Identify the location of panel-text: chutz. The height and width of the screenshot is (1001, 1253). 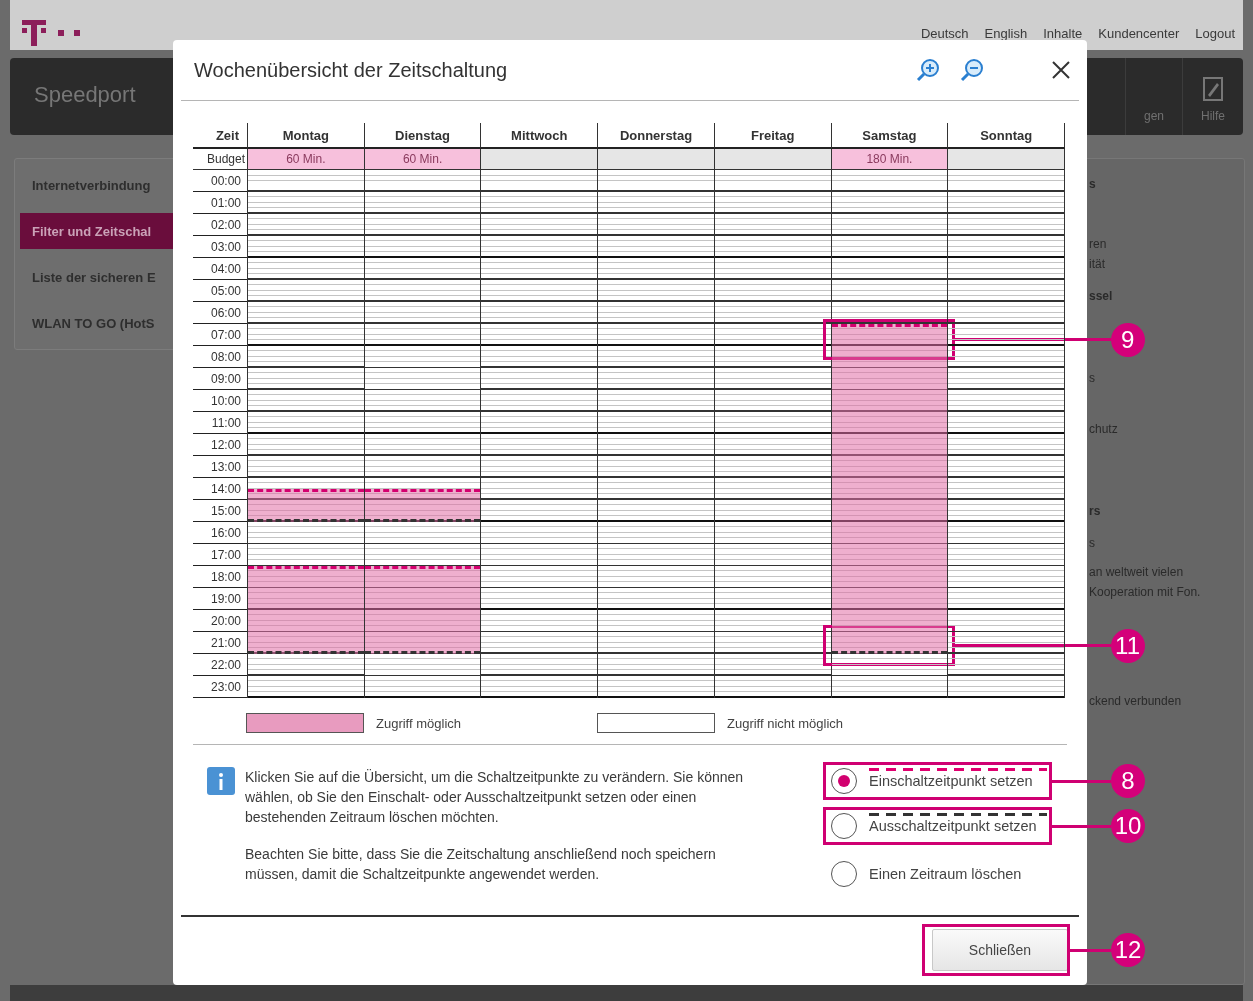
(1104, 429).